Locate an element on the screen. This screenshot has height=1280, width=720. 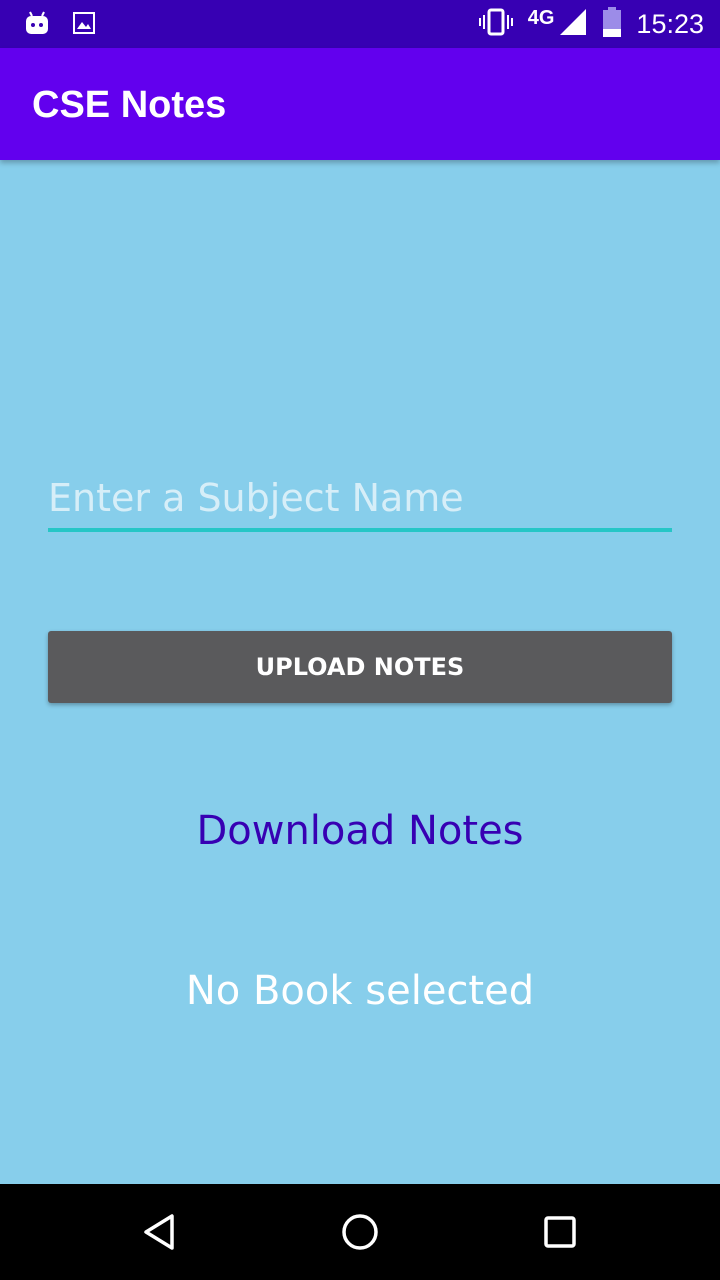
upload-notes-button: UPLOAD NOTES is located at coordinates (360, 667).